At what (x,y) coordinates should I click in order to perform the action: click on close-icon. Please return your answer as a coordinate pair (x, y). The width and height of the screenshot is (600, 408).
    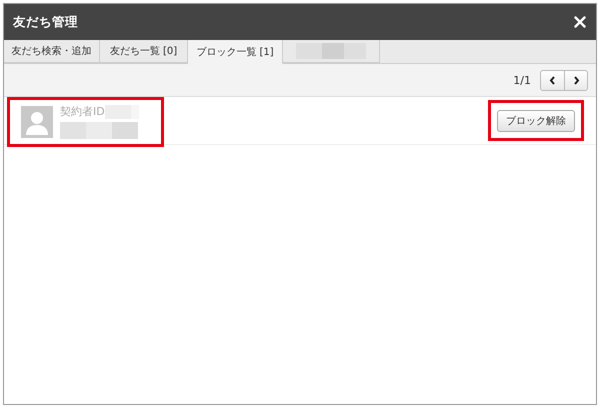
    Looking at the image, I should click on (580, 22).